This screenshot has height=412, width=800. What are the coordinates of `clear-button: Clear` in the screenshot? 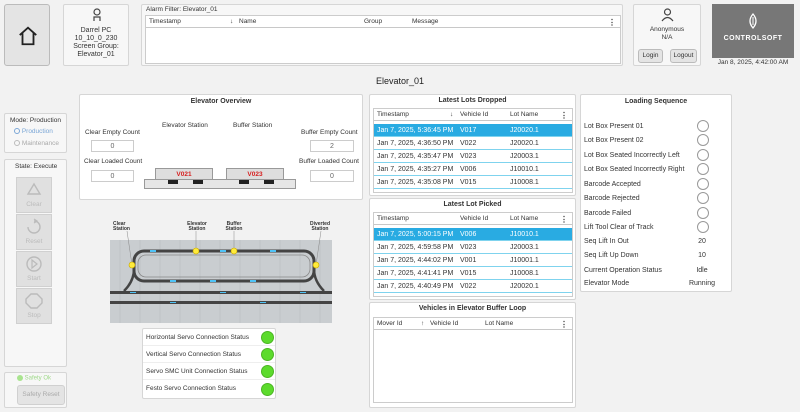 It's located at (34, 195).